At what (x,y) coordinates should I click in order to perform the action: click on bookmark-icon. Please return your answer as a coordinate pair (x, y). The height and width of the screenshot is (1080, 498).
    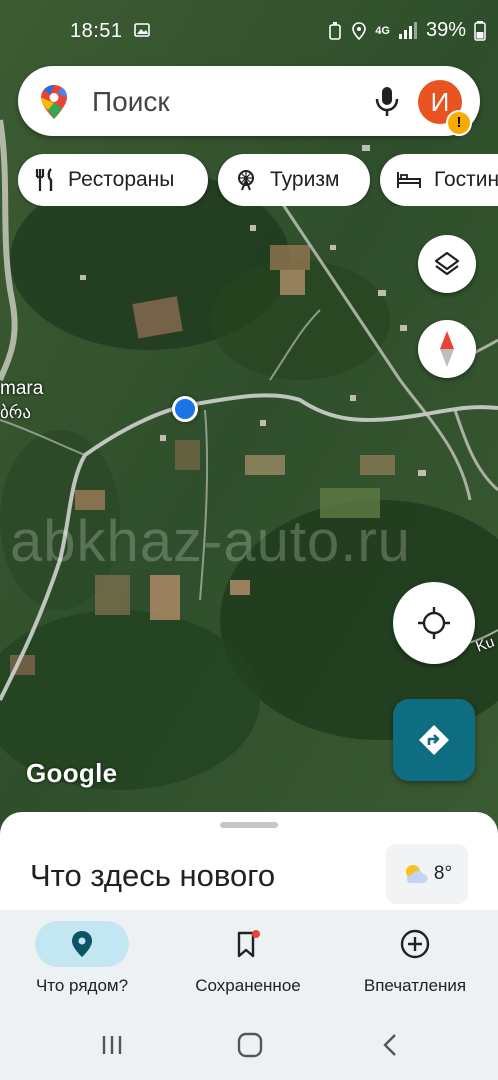
    Looking at the image, I should click on (248, 944).